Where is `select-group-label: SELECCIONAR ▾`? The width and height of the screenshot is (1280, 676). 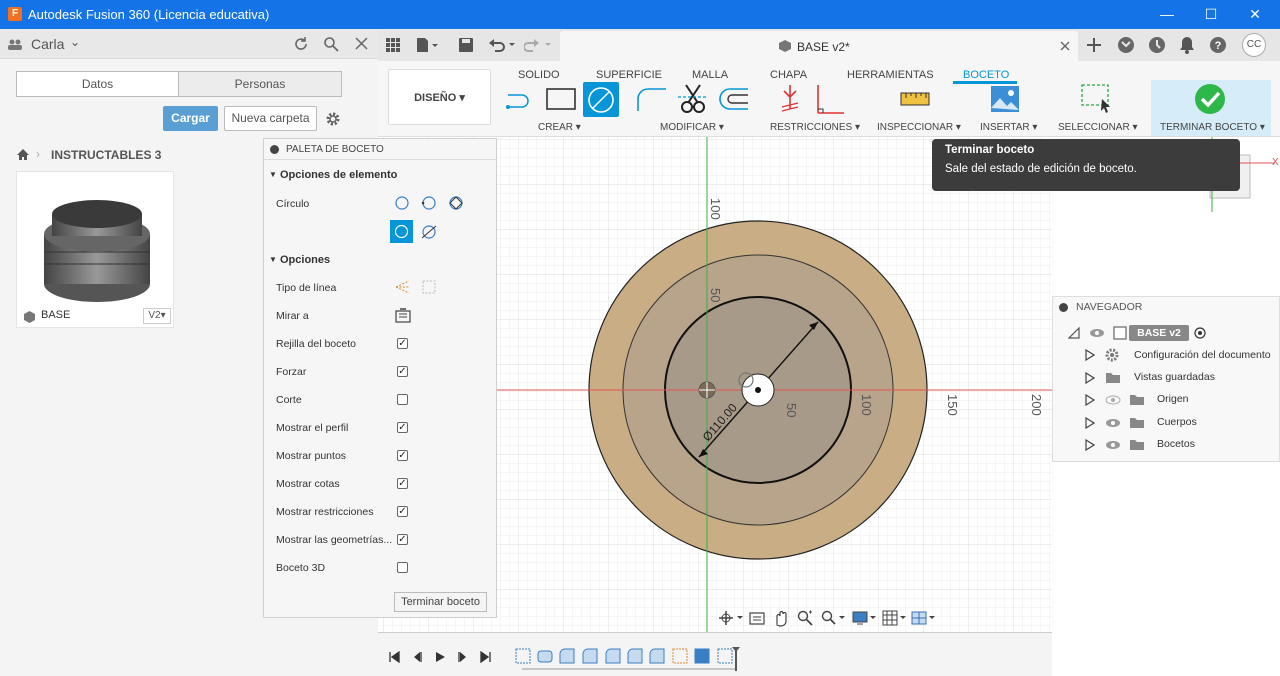
select-group-label: SELECCIONAR ▾ is located at coordinates (1097, 127).